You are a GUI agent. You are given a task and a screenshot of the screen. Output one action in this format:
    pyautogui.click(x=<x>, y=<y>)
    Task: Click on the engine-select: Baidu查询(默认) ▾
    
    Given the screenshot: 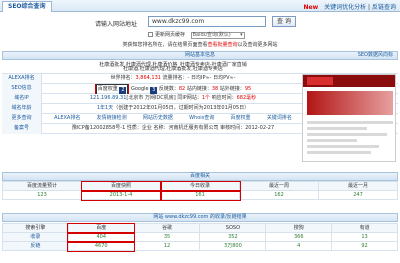 What is the action you would take?
    pyautogui.click(x=217, y=35)
    